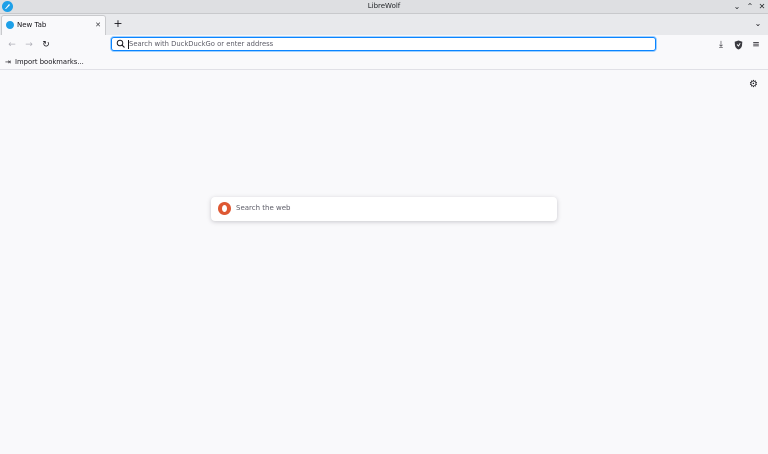  I want to click on import-icon: ⇥, so click(8, 62).